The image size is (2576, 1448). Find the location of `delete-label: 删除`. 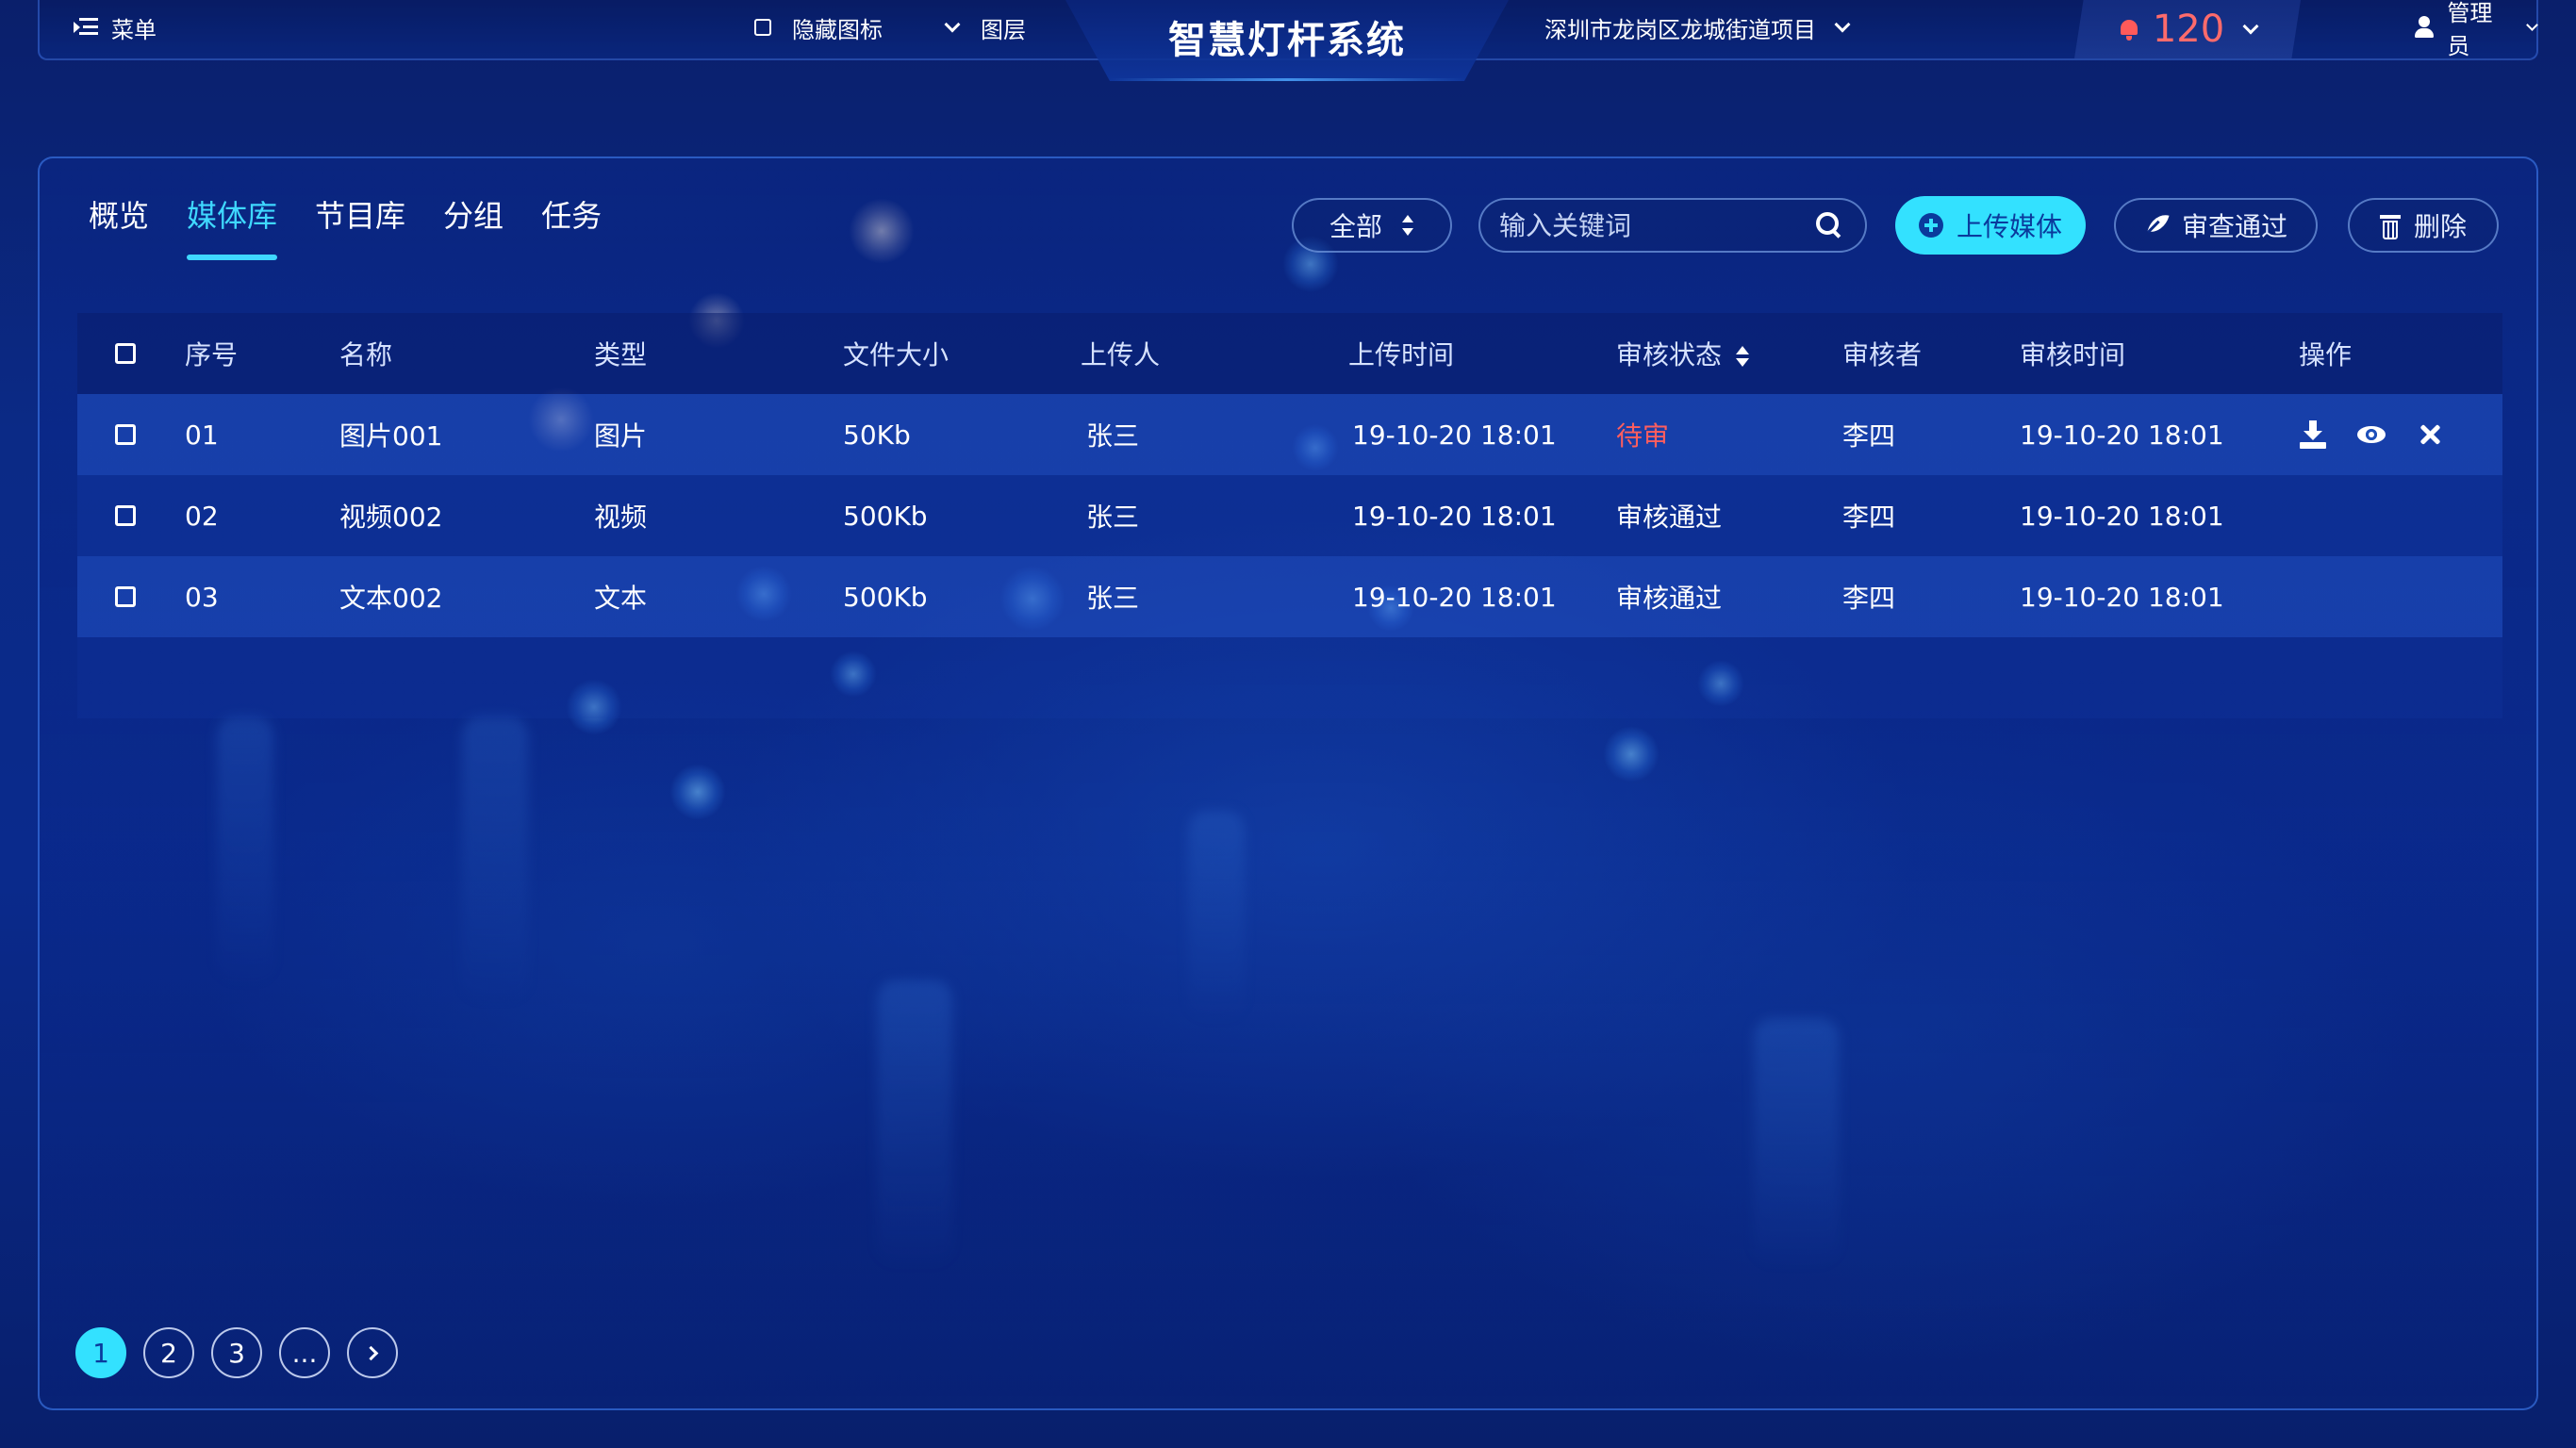

delete-label: 删除 is located at coordinates (2440, 226).